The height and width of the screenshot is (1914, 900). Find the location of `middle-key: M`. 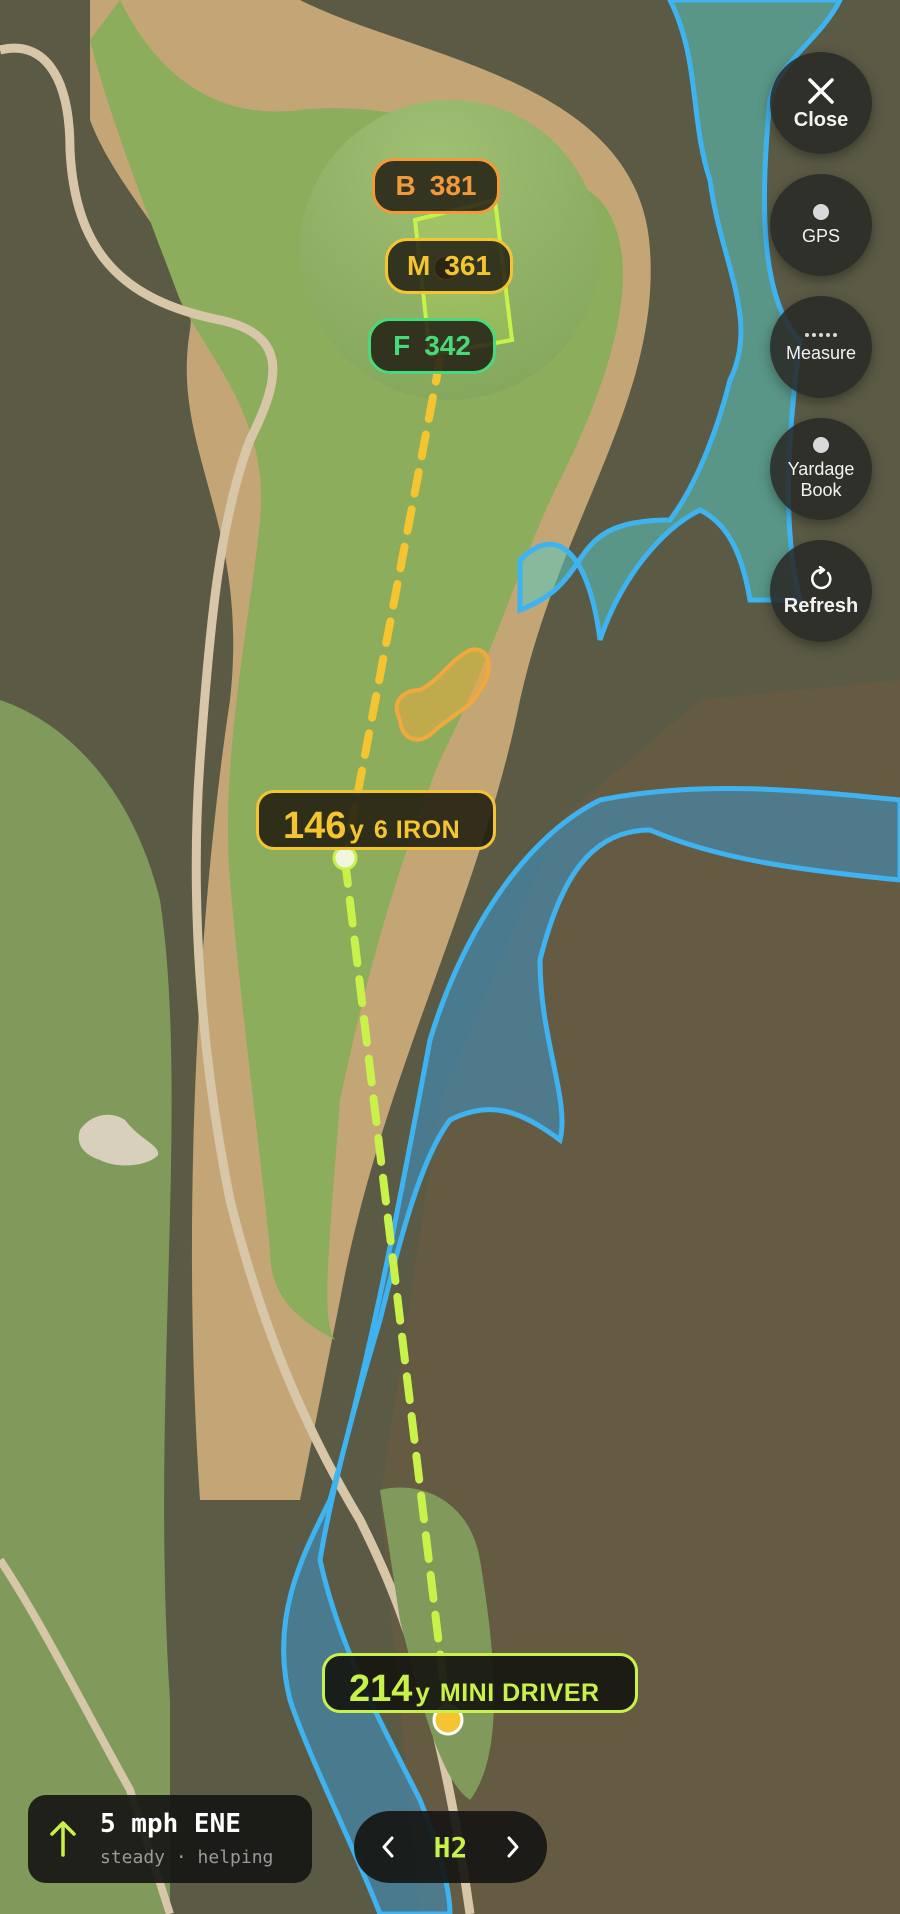

middle-key: M is located at coordinates (418, 265).